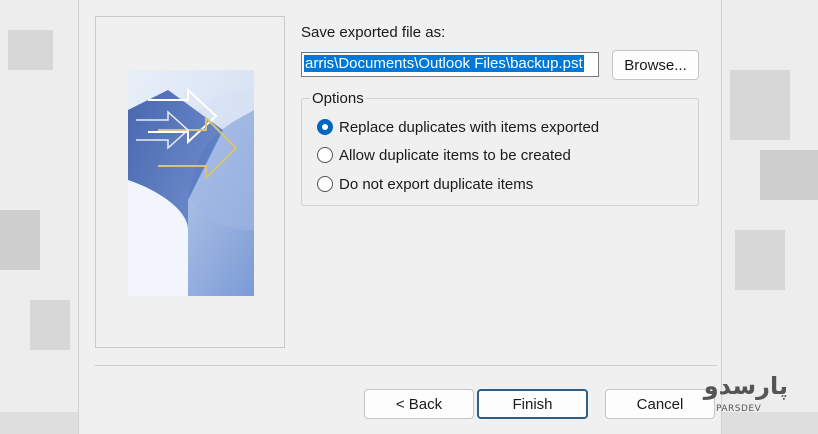  I want to click on radio-button-selected, so click(325, 127).